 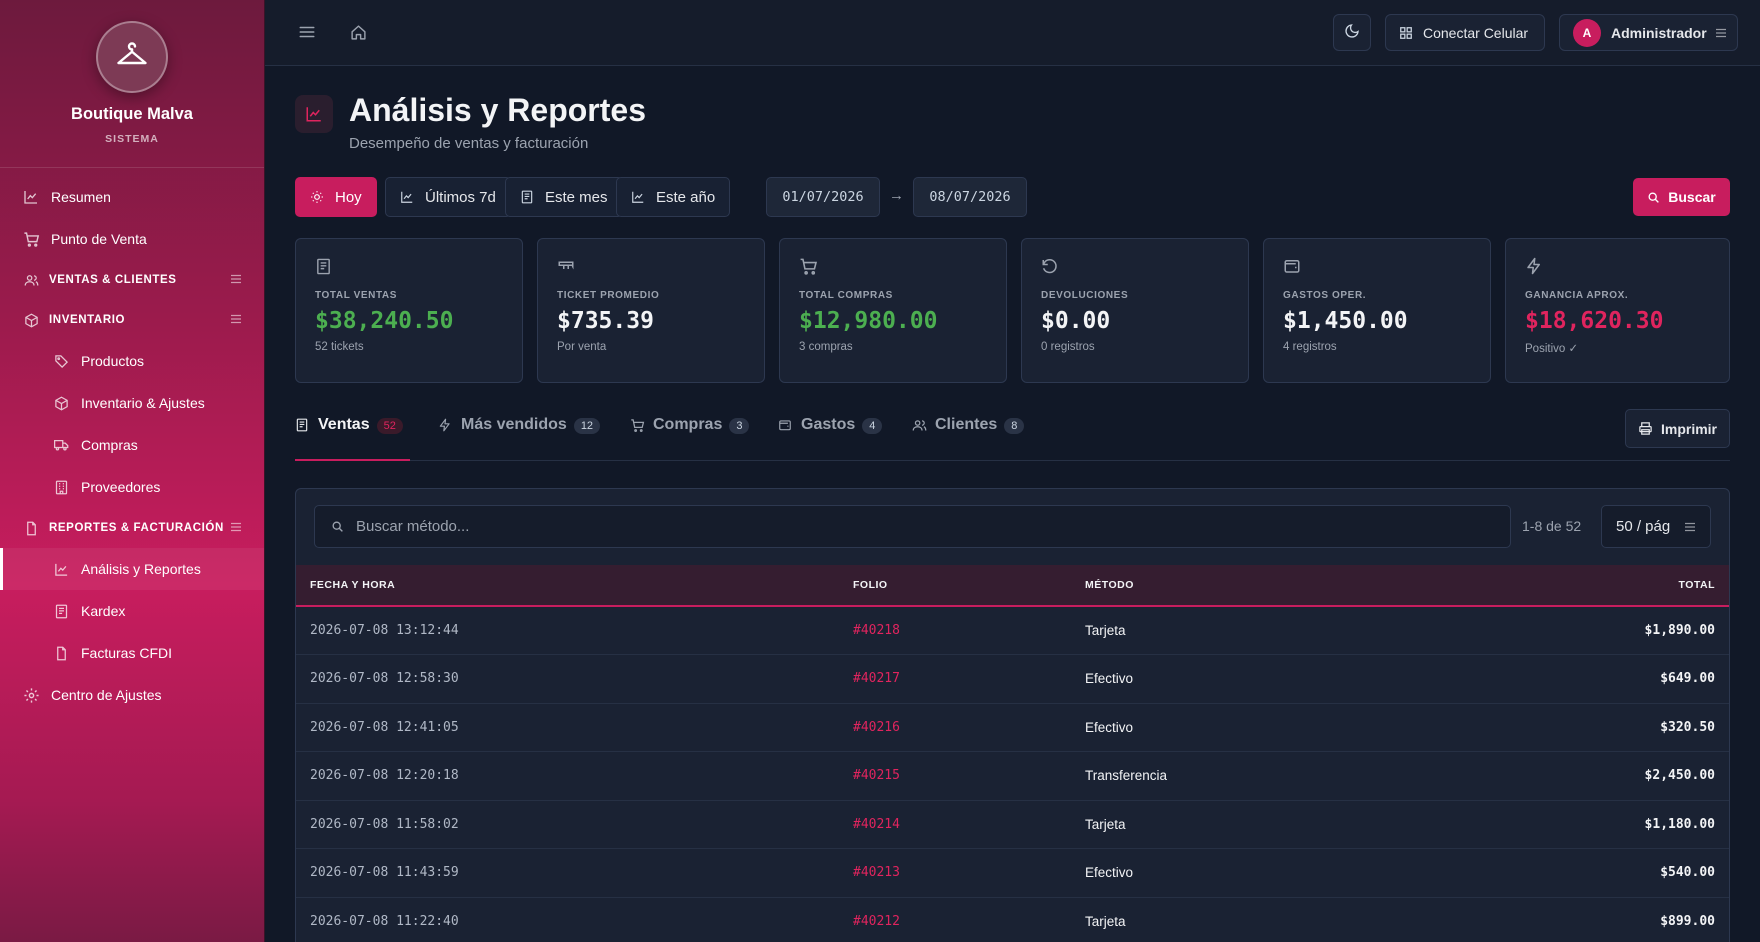 I want to click on sidebar-item-compras: Compras, so click(x=132, y=445).